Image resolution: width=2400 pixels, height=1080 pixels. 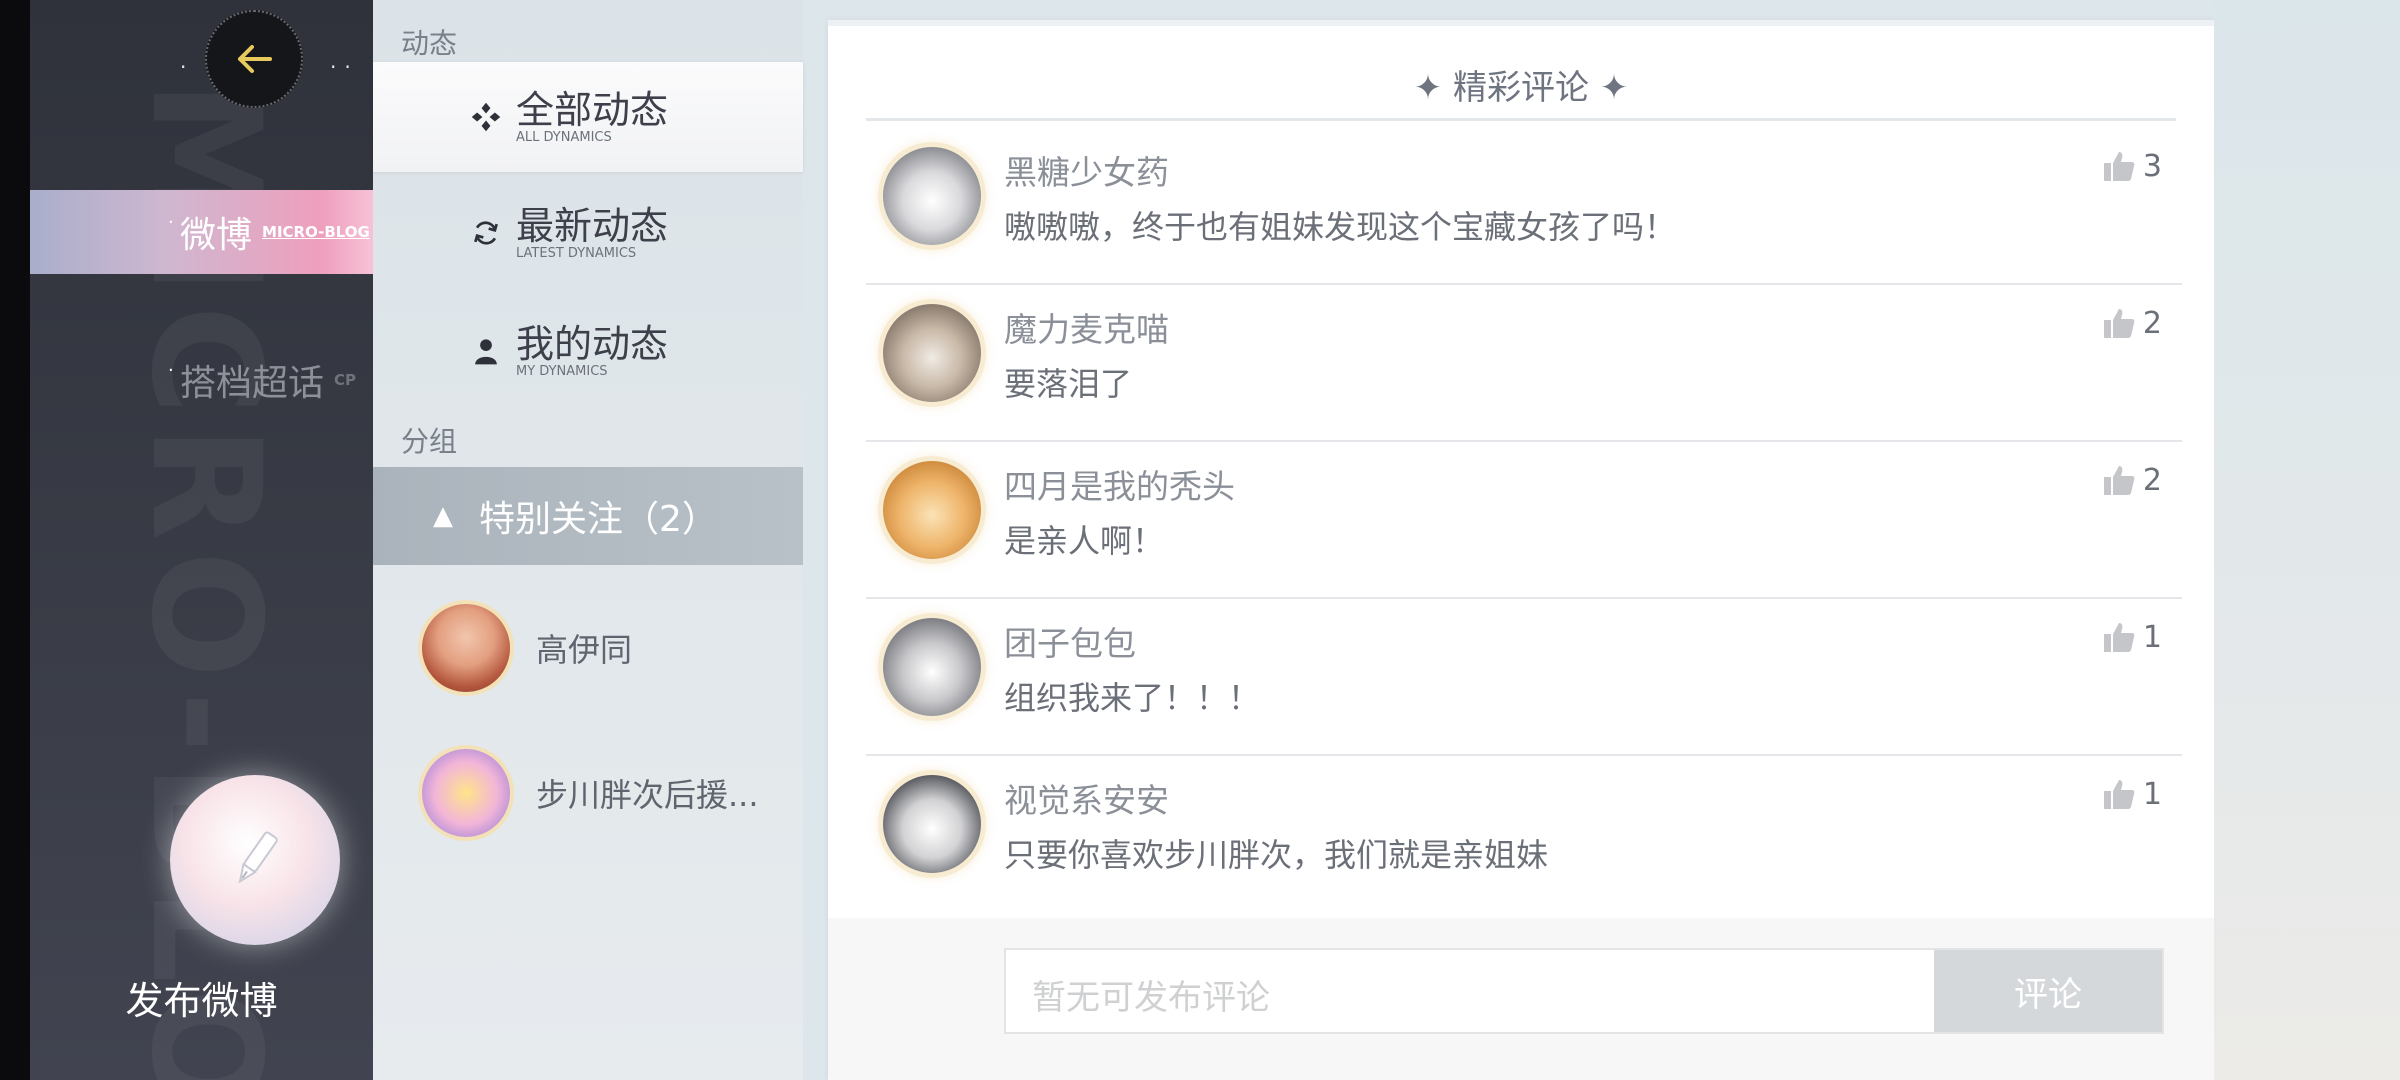 I want to click on menu-item-sublabel: ALL DYNAMICS, so click(x=564, y=137).